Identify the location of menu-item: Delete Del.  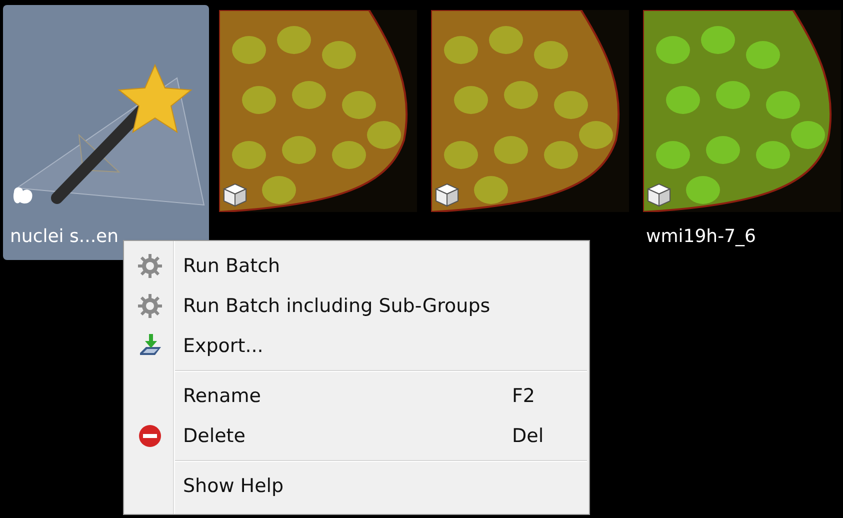
(356, 436).